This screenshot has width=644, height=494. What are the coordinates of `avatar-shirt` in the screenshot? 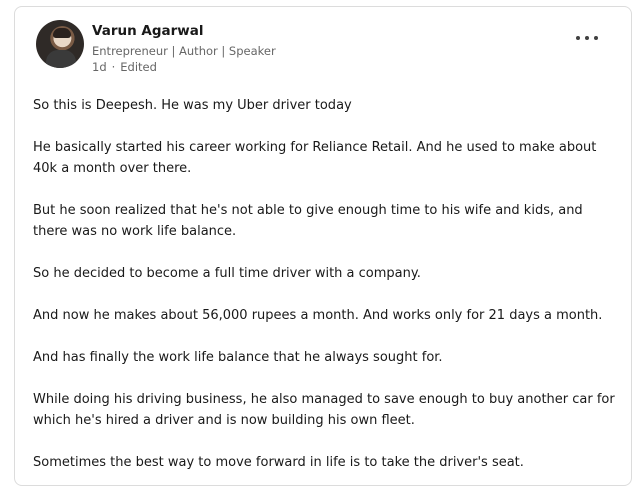 It's located at (61, 59).